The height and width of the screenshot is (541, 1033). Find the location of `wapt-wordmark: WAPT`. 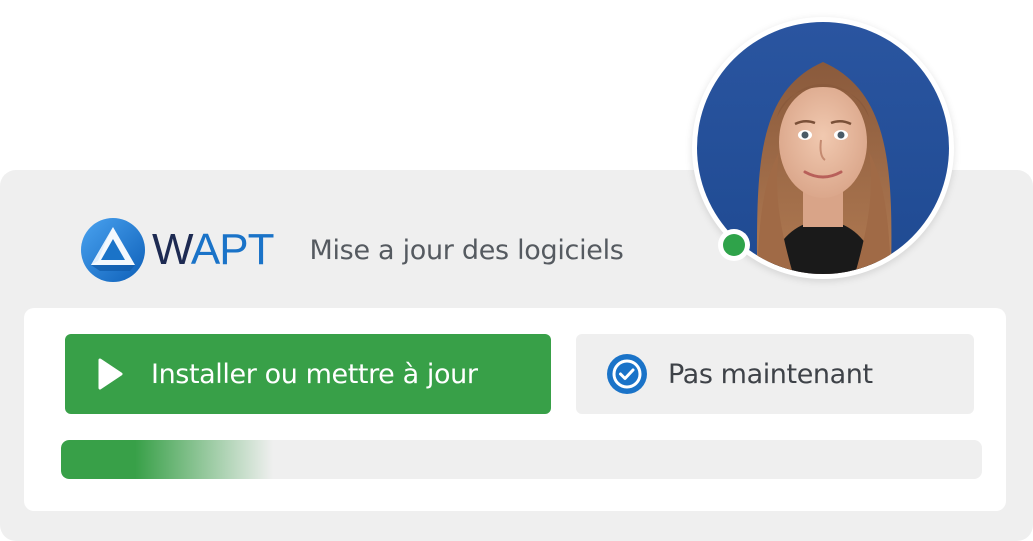

wapt-wordmark: WAPT is located at coordinates (213, 249).